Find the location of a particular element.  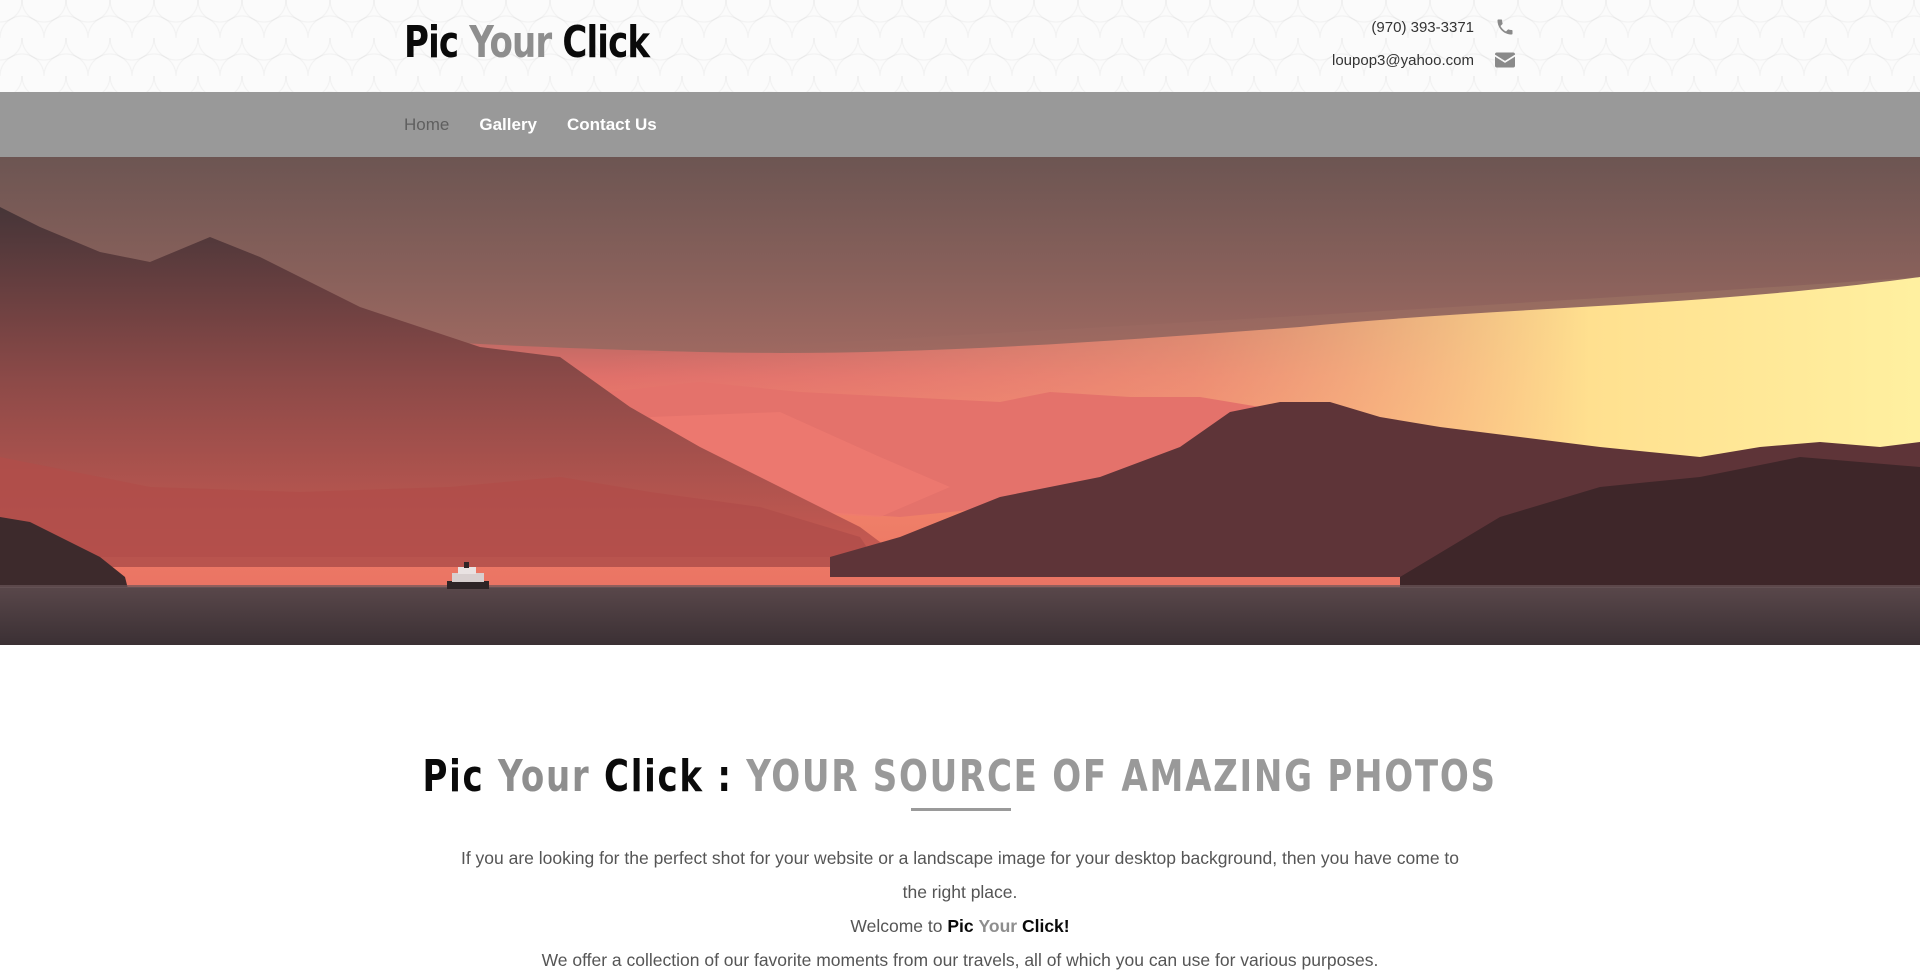

header-email: loupop3@yahoo.com is located at coordinates (1424, 60).